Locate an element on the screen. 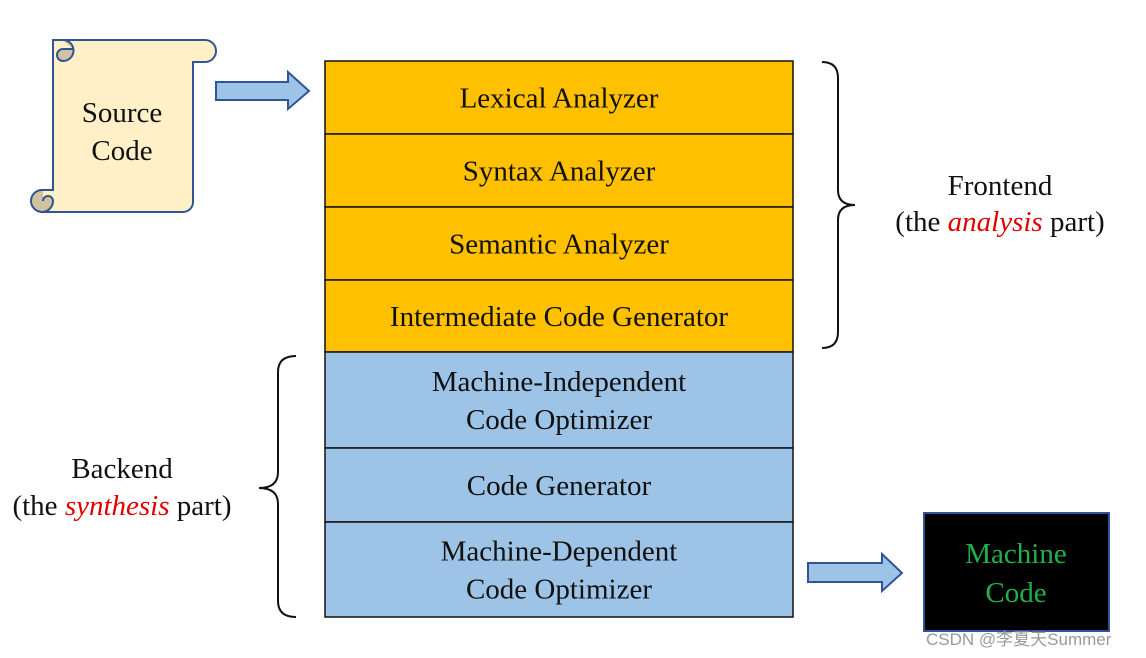 This screenshot has width=1146, height=658. phase-label: Lexical Analyzer is located at coordinates (559, 99).